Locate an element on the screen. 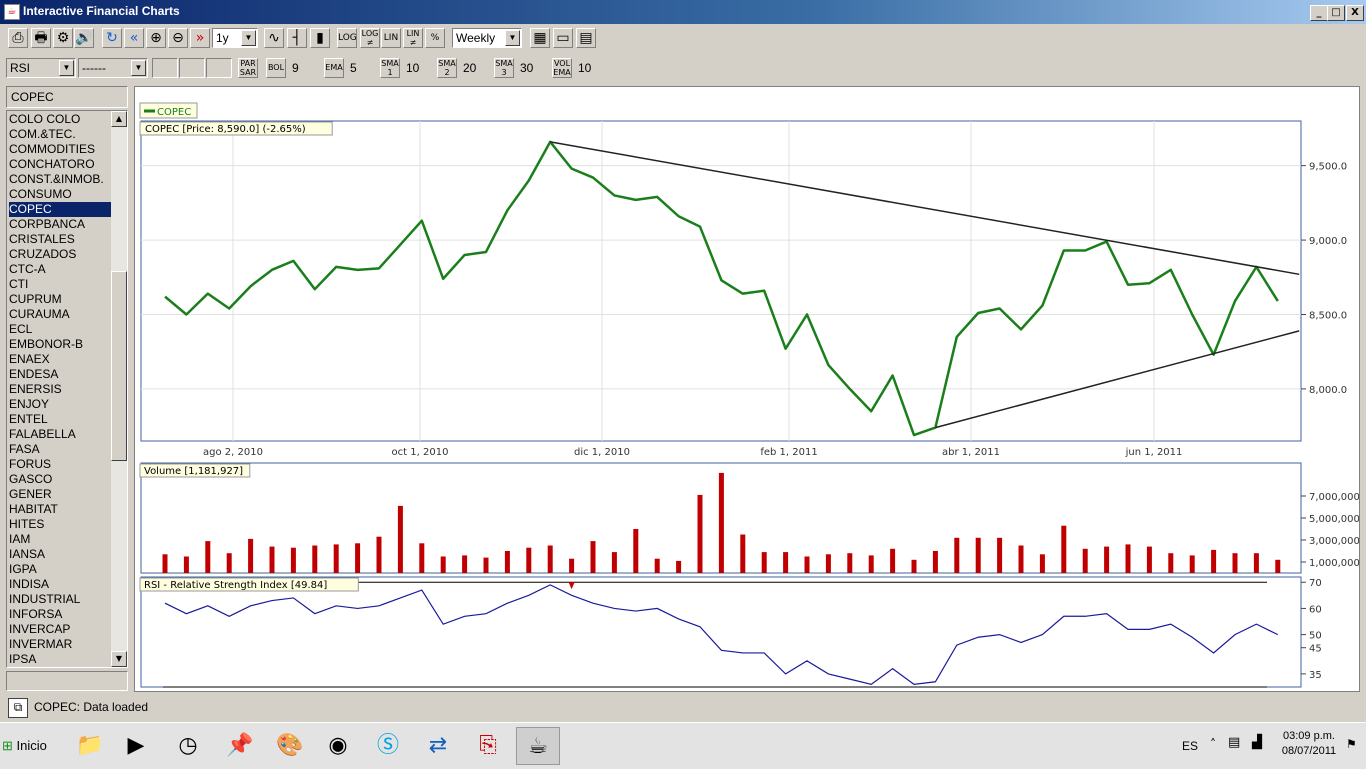 The height and width of the screenshot is (769, 1366). list-item: ENJOY is located at coordinates (61, 404).